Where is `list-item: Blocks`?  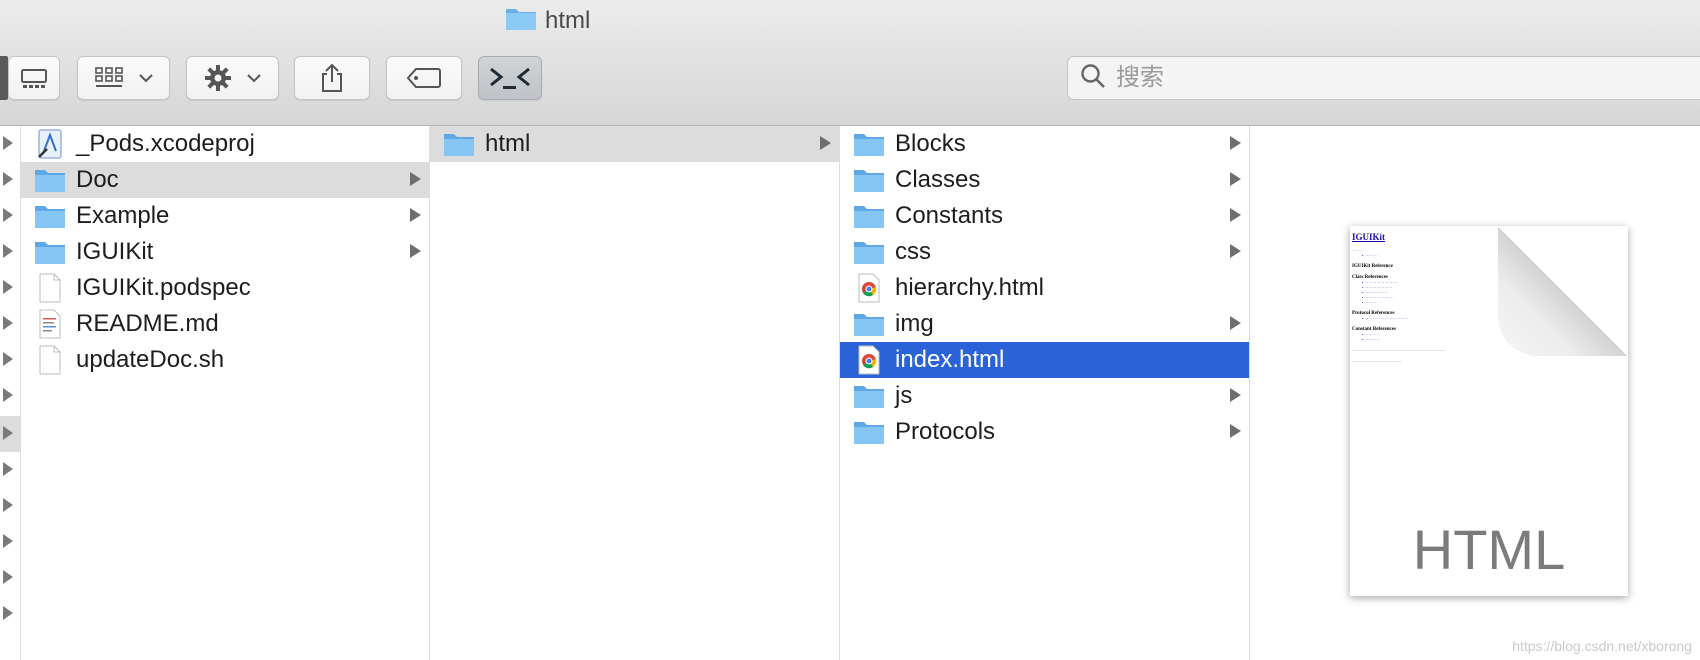 list-item: Blocks is located at coordinates (1044, 144).